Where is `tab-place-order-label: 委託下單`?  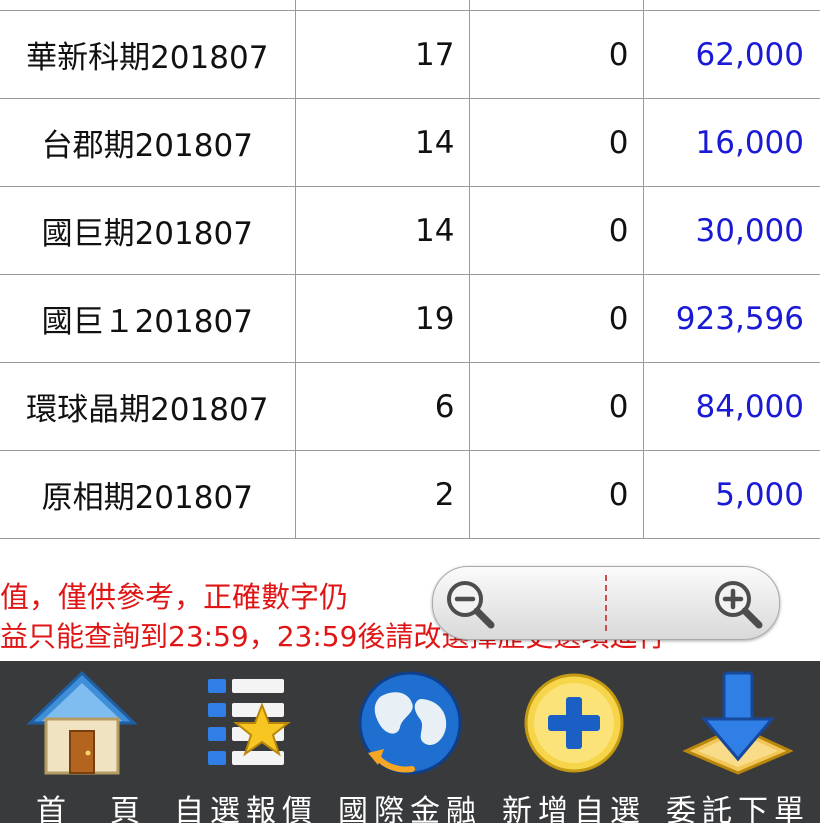
tab-place-order-label: 委託下單 is located at coordinates (738, 808).